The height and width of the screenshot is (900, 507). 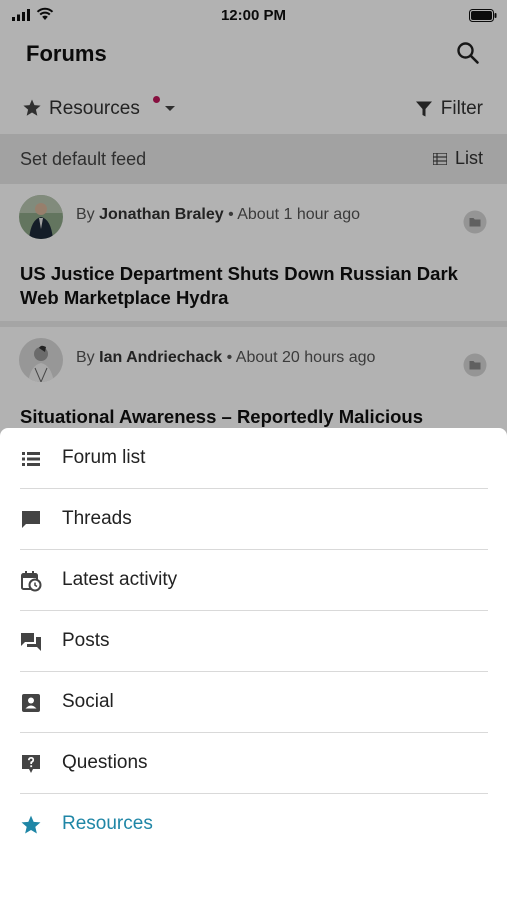 I want to click on list-icon, so click(x=31, y=459).